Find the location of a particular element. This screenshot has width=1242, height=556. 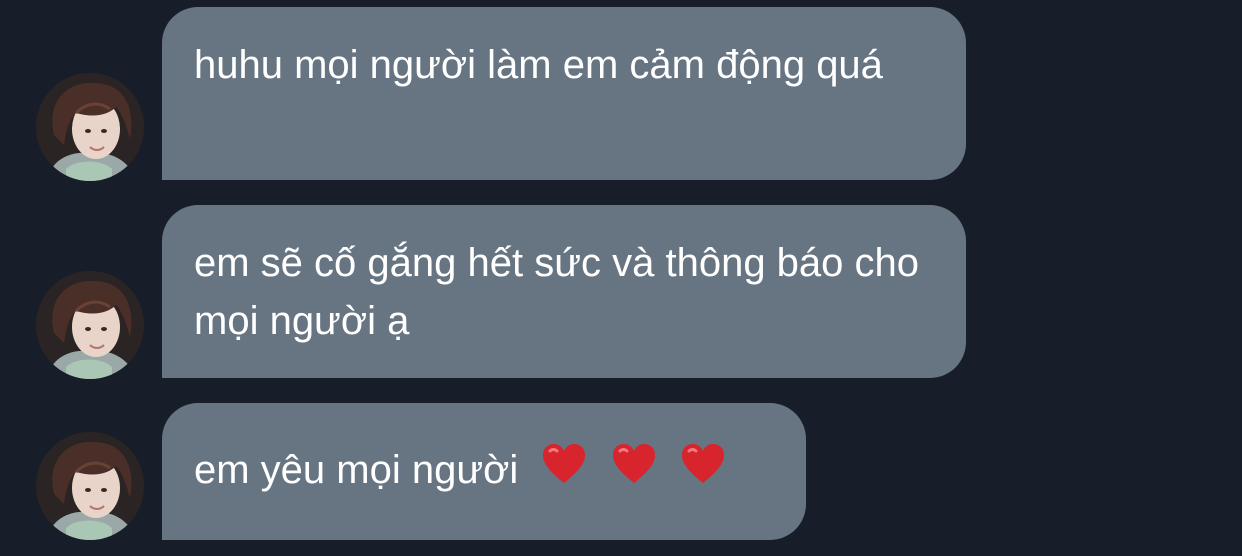

message-bubble: em yêu mọi người is located at coordinates (484, 471).